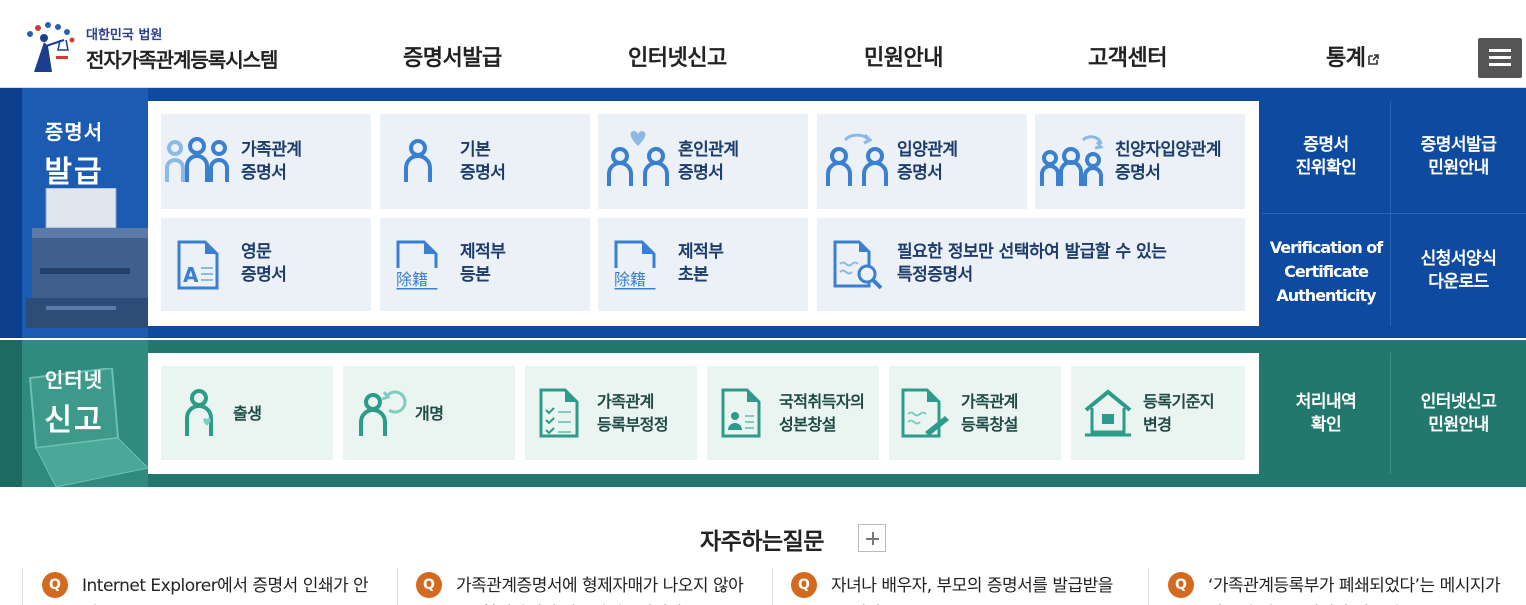 This screenshot has height=605, width=1526. I want to click on menu-button, so click(1500, 58).